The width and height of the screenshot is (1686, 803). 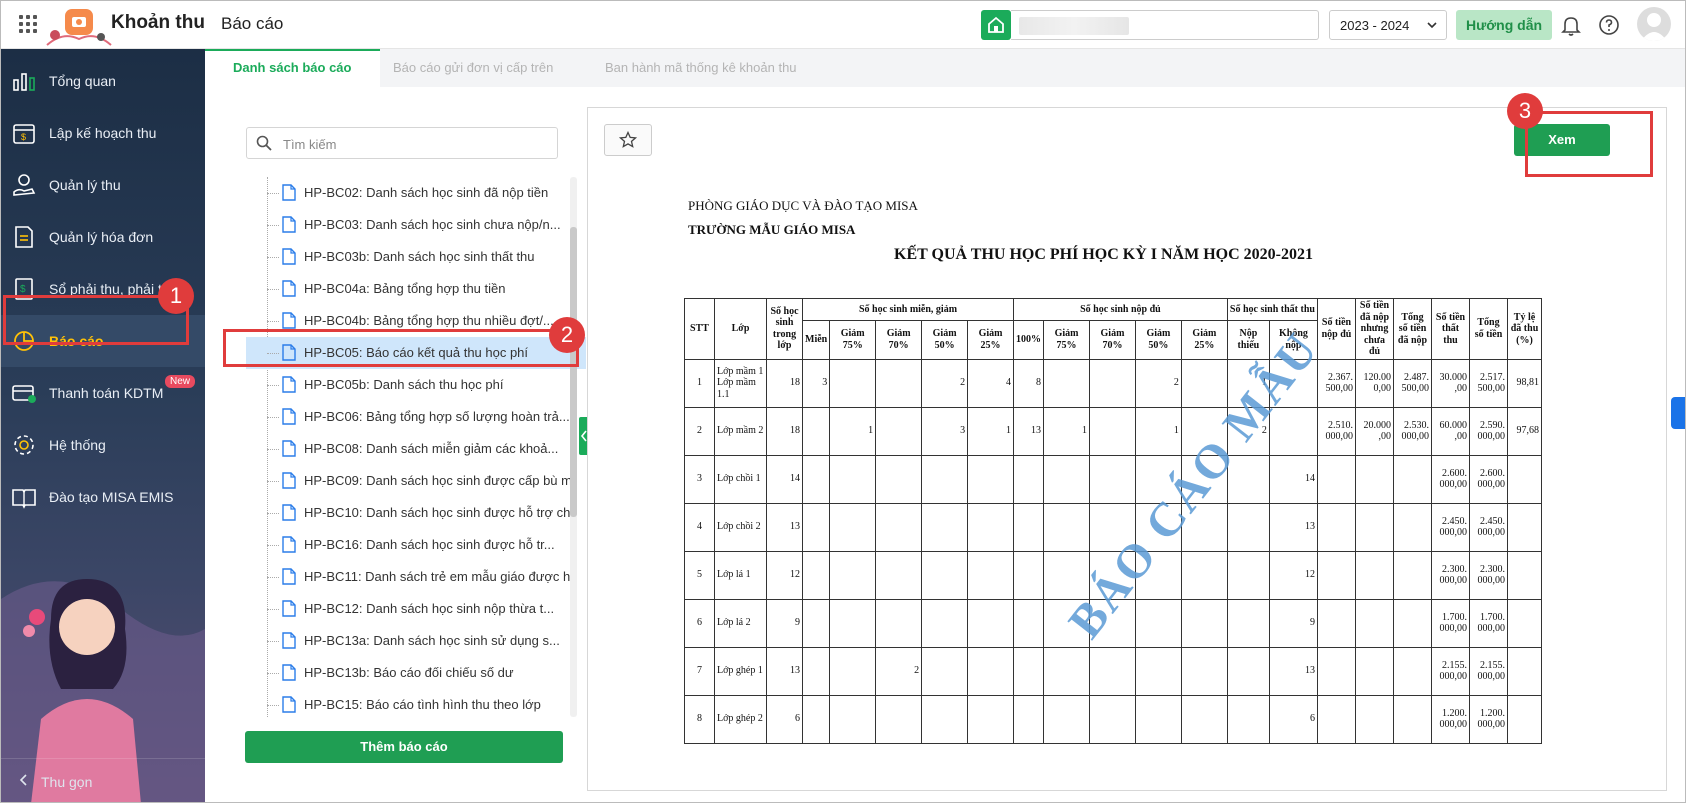 I want to click on search-icon, so click(x=264, y=143).